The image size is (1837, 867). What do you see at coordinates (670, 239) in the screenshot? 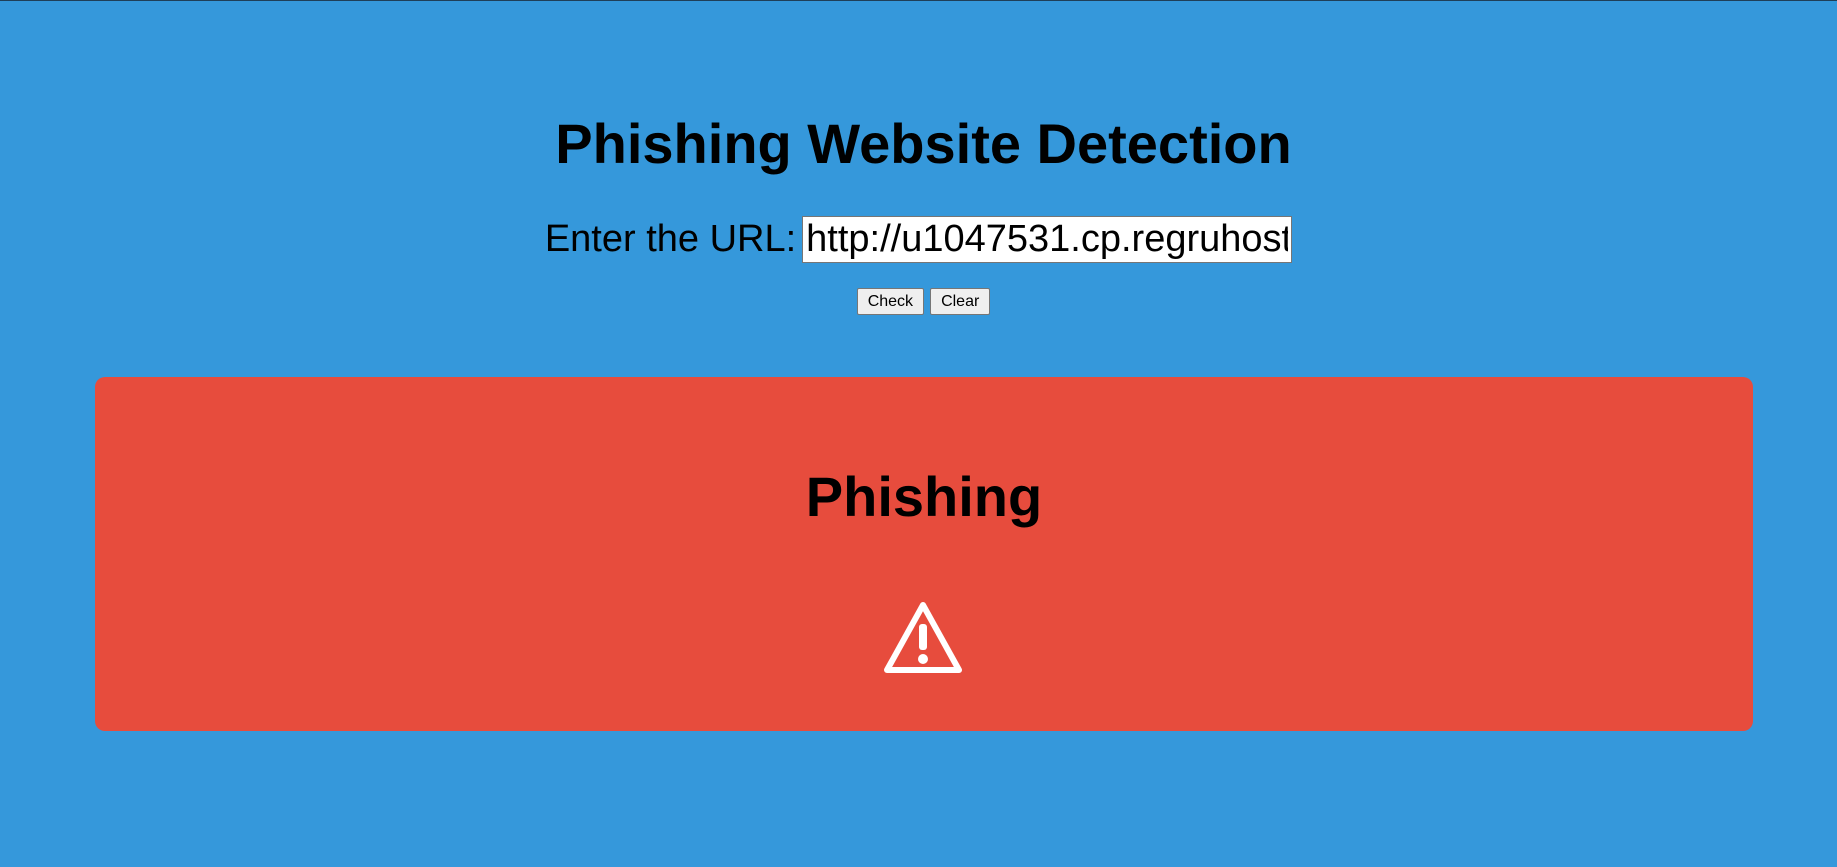
I see `url-label: Enter the URL:` at bounding box center [670, 239].